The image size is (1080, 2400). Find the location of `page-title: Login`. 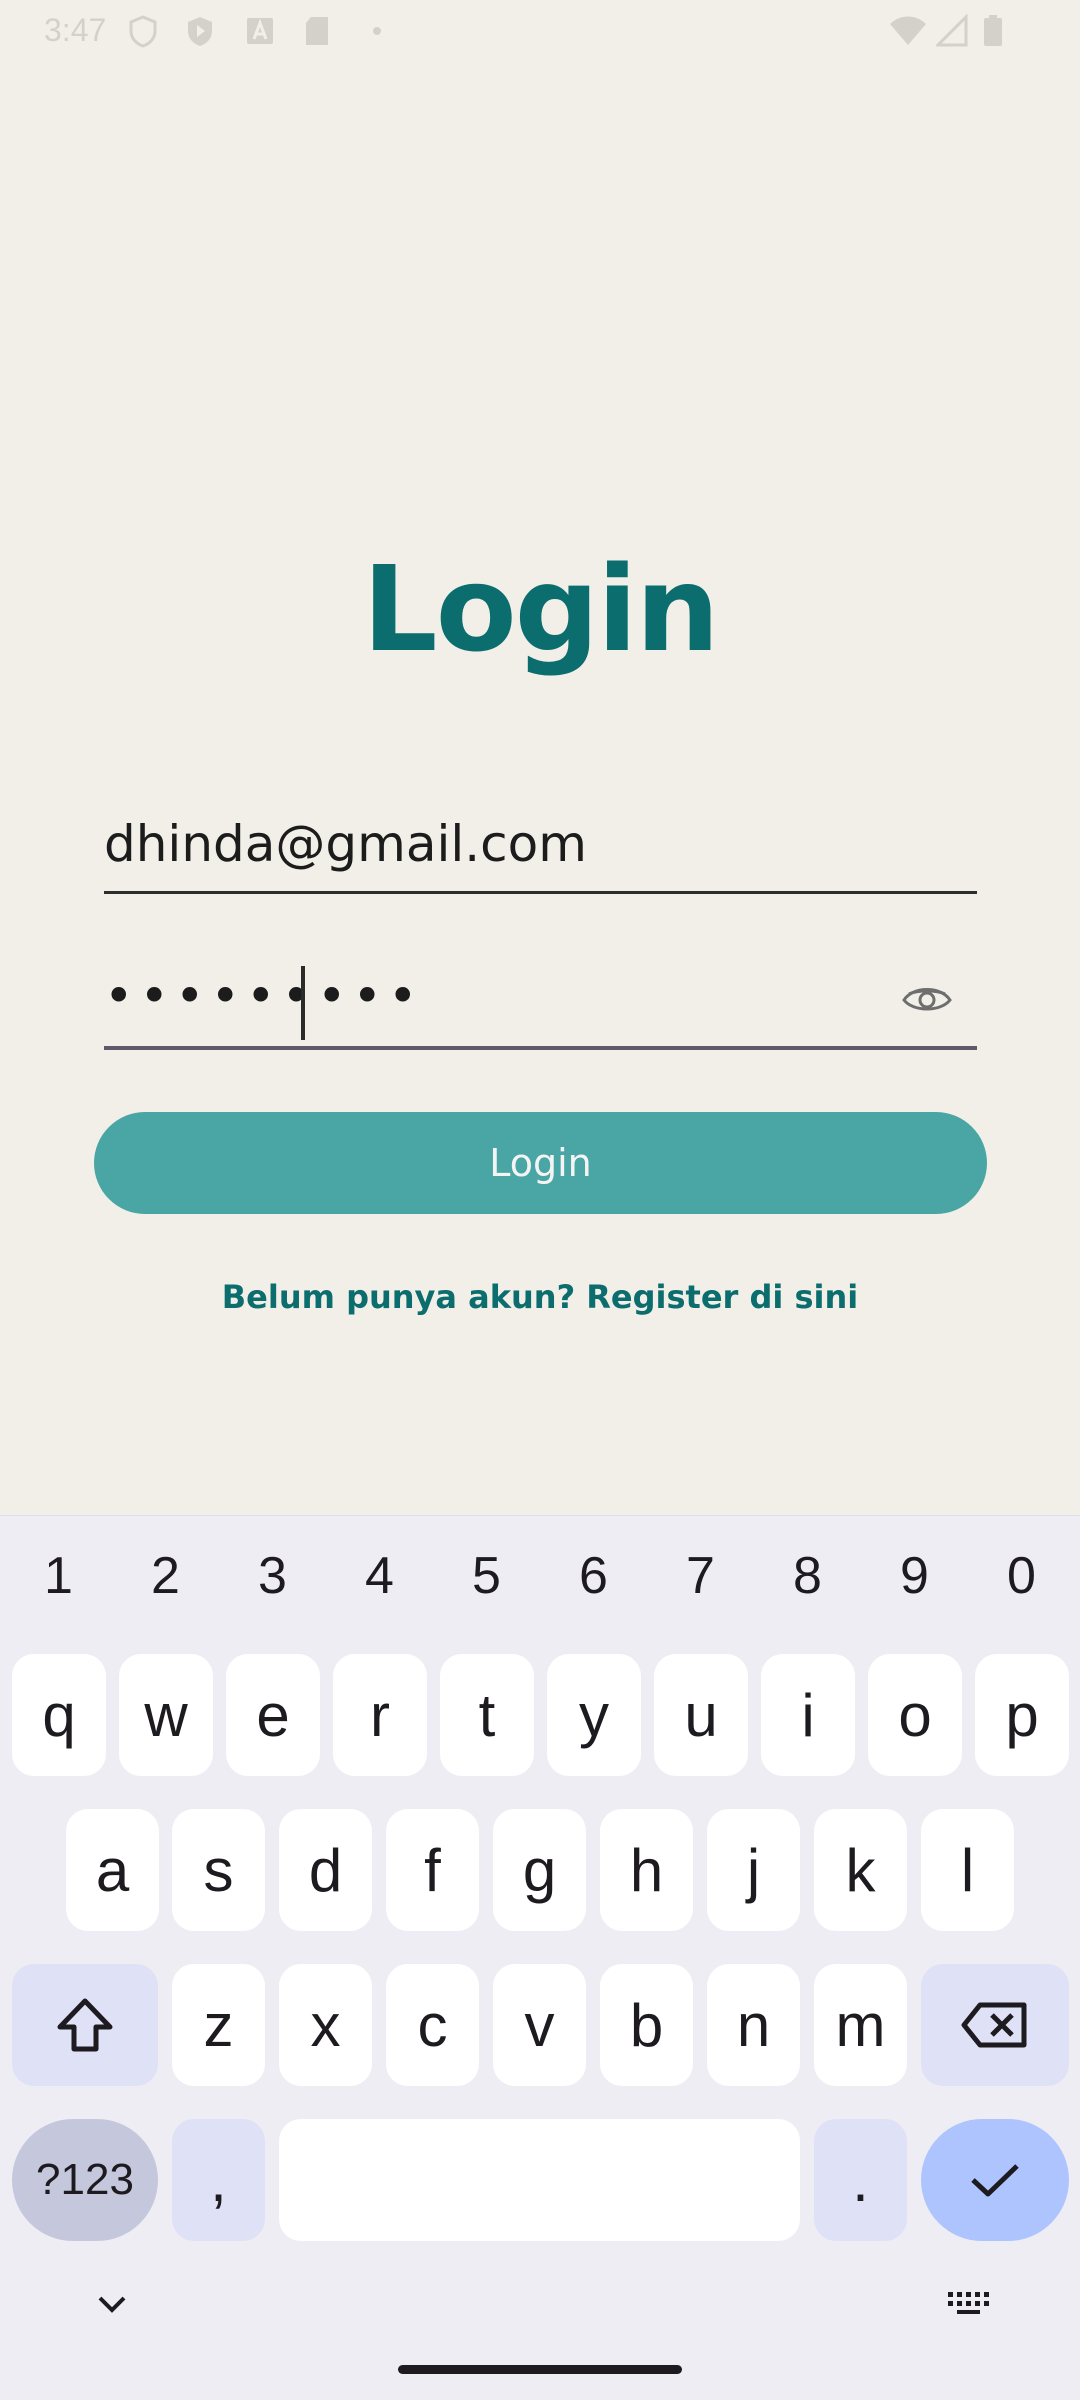

page-title: Login is located at coordinates (540, 609).